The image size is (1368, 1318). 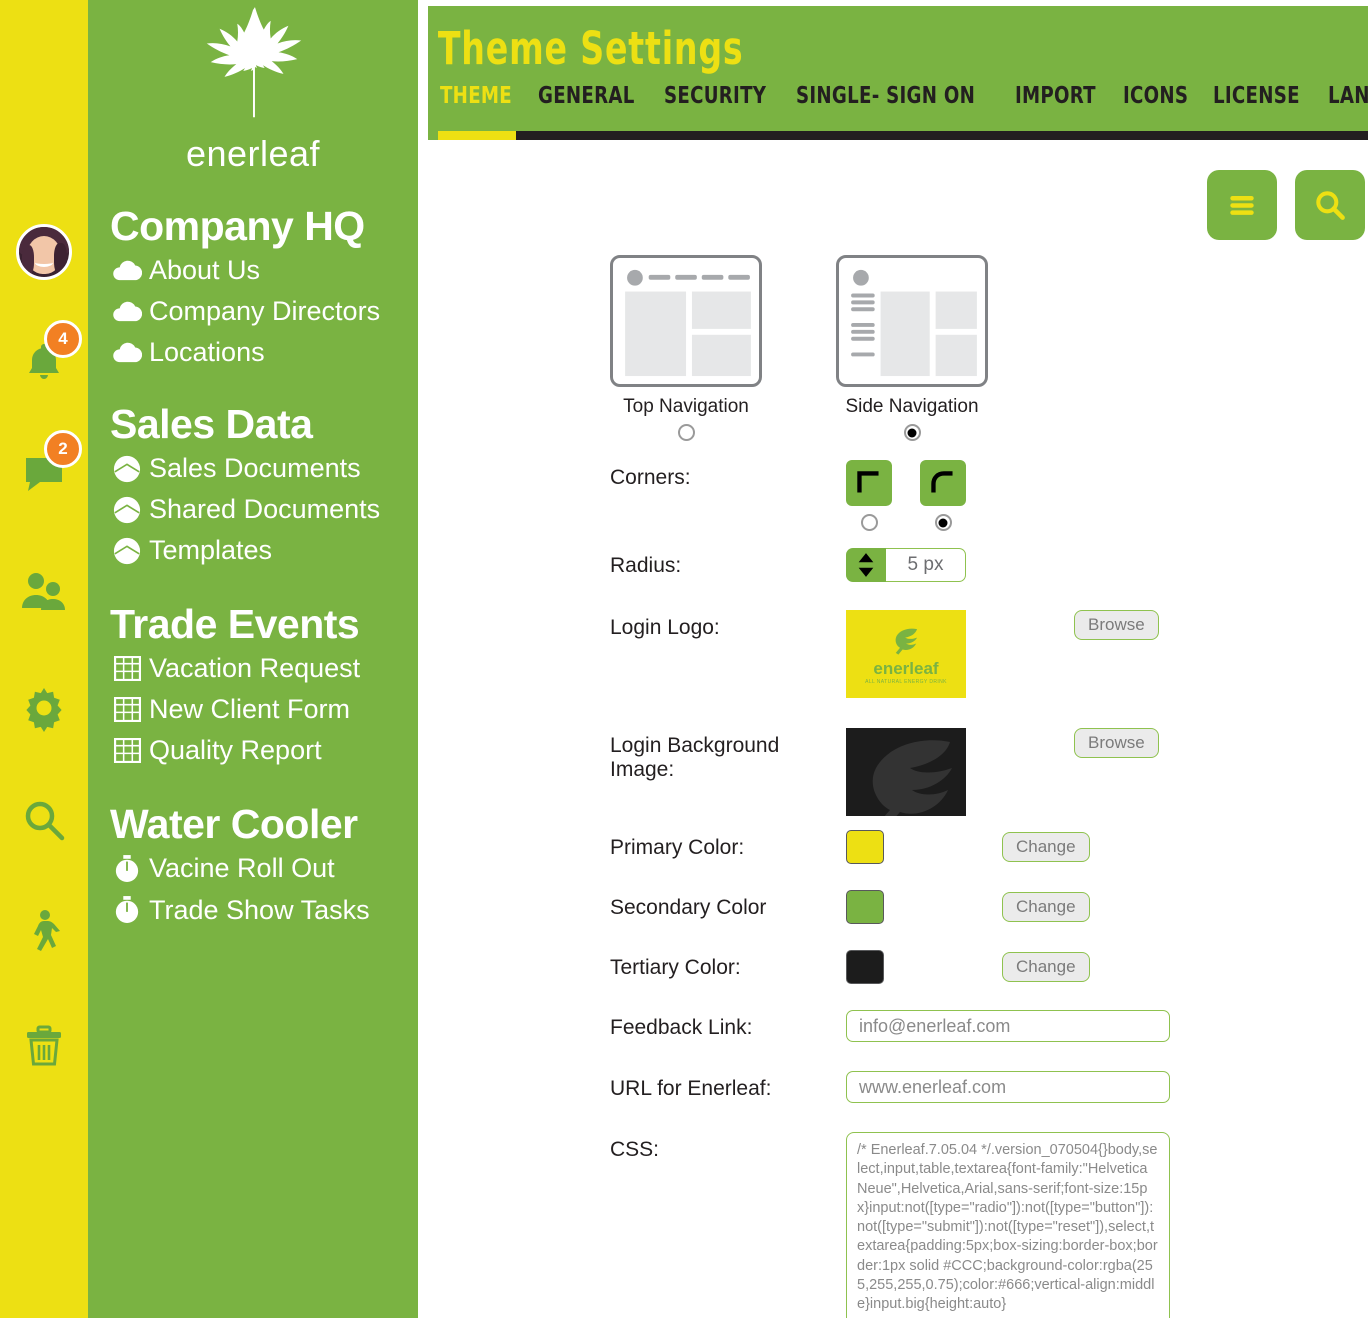 I want to click on login-logo-text: enerleaf, so click(x=906, y=668).